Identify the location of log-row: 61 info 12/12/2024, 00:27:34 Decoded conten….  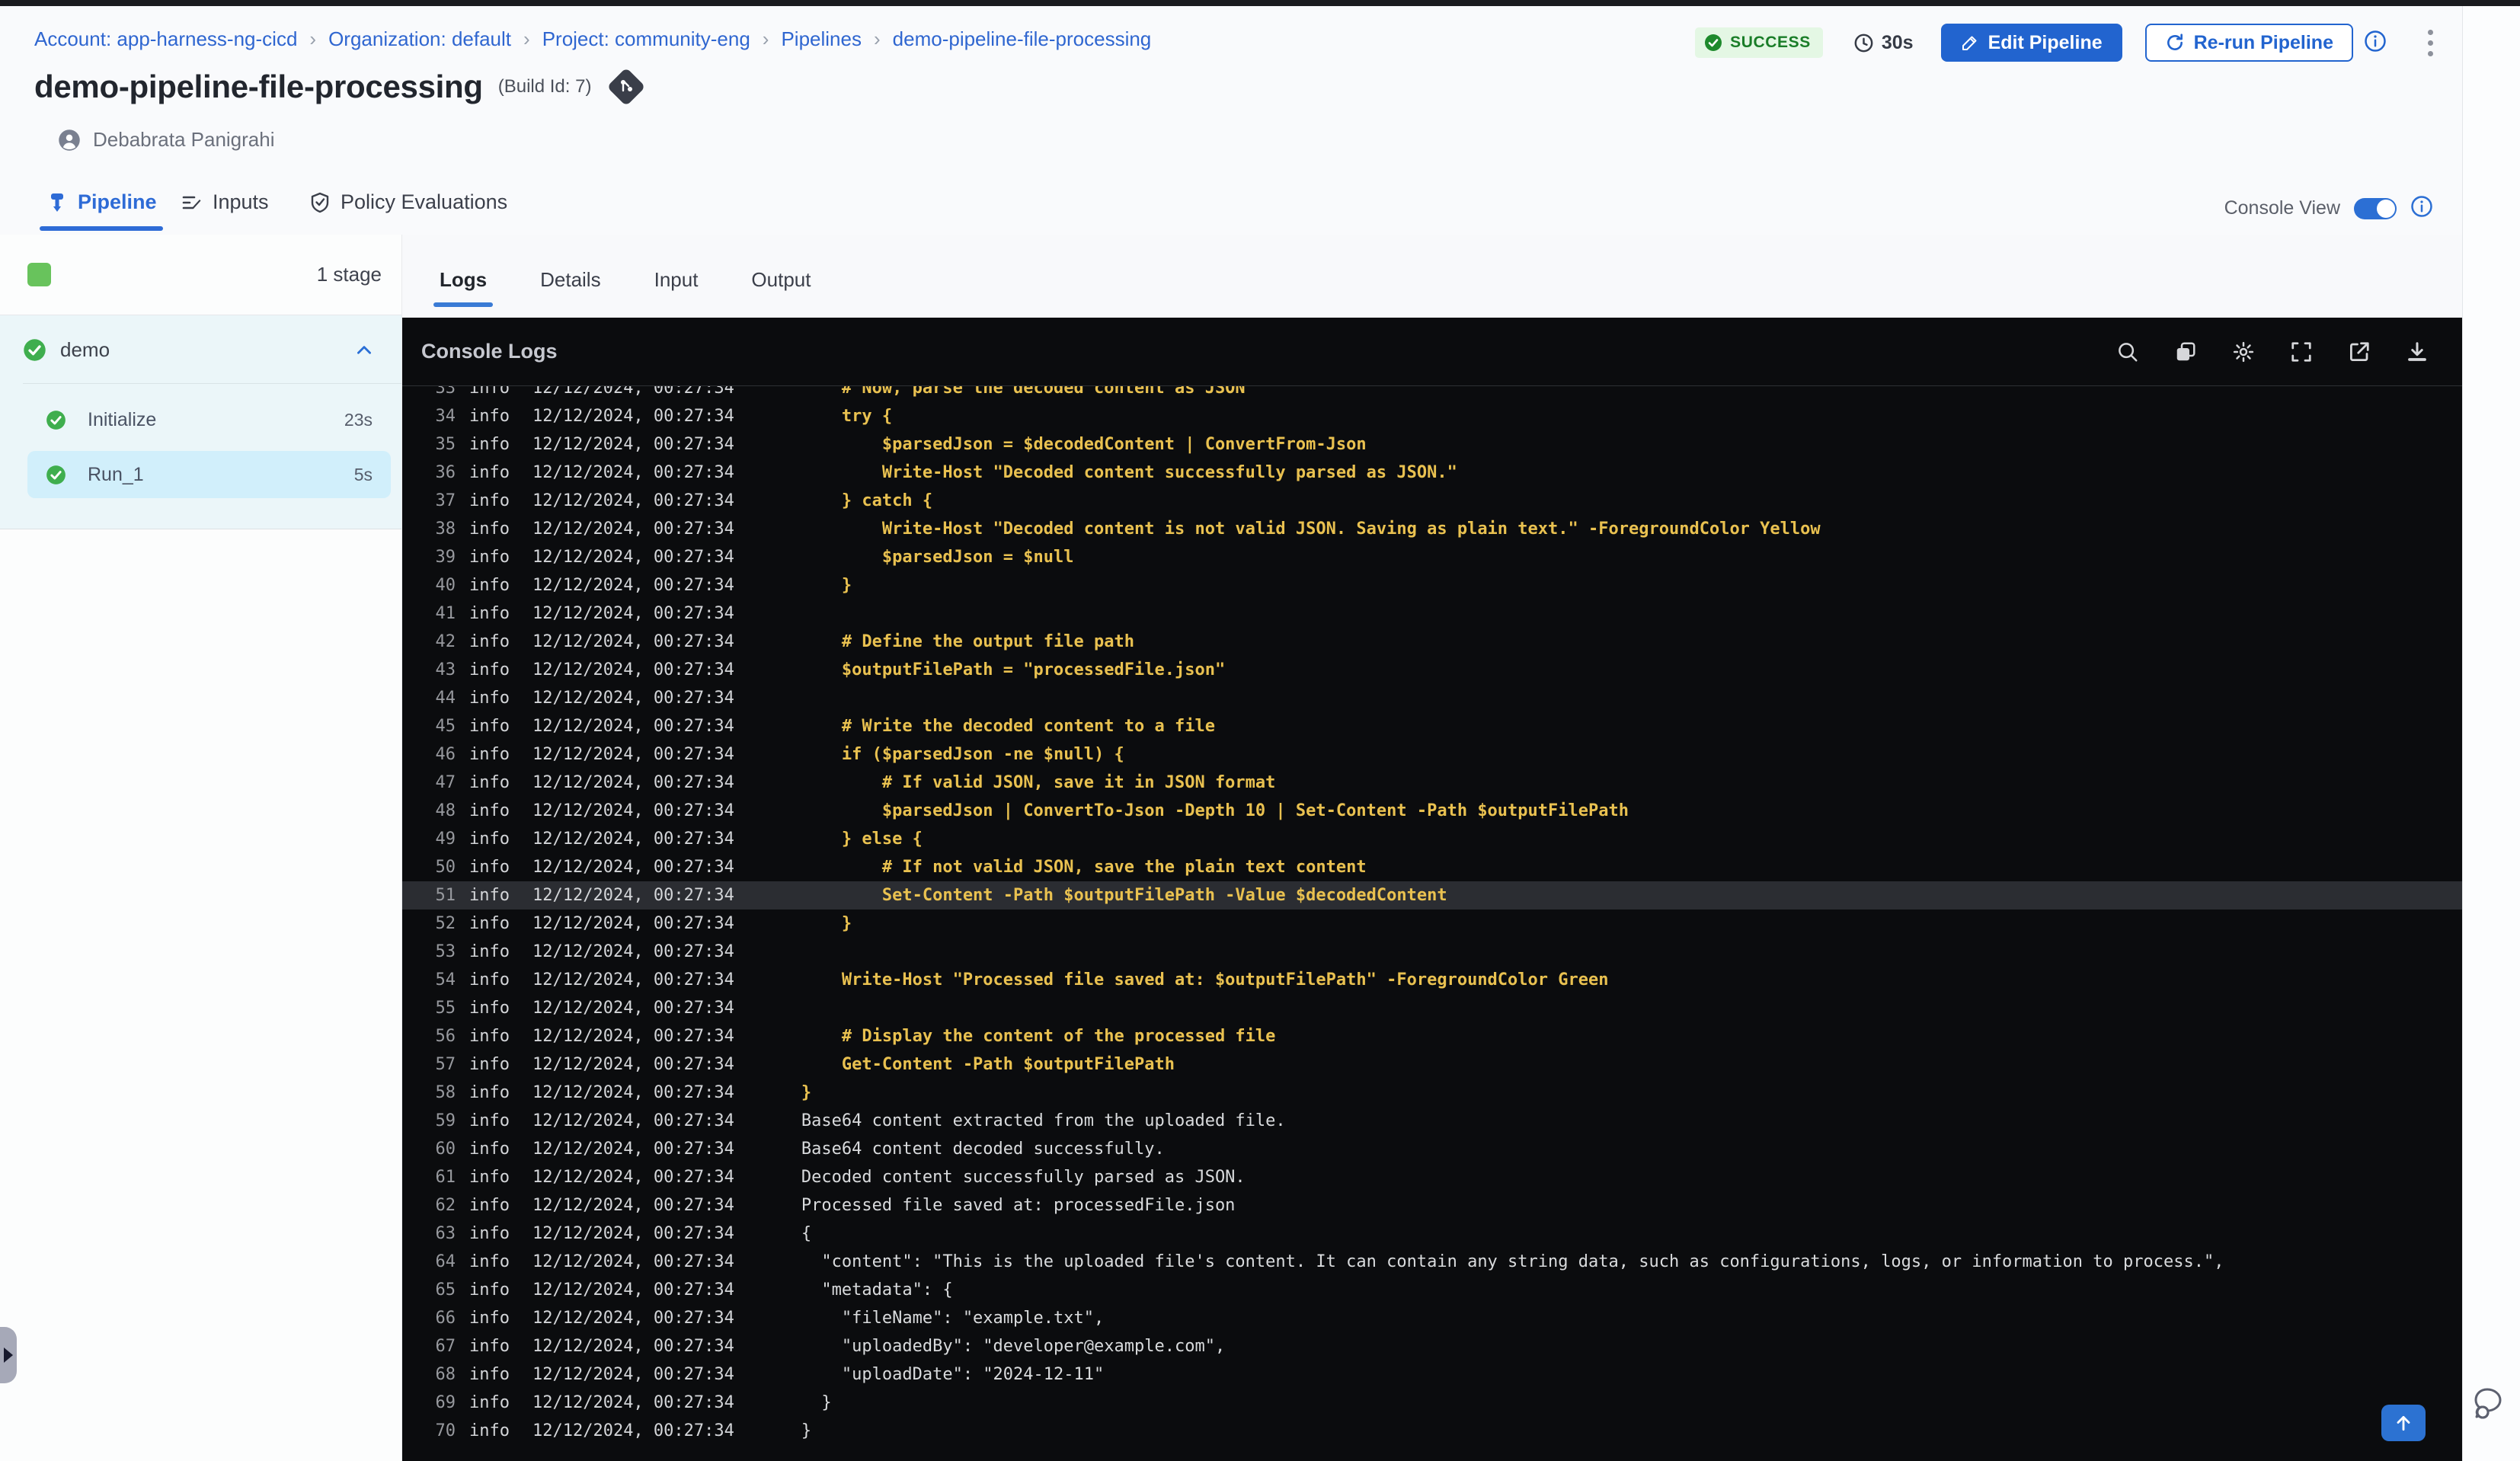
(1432, 1177).